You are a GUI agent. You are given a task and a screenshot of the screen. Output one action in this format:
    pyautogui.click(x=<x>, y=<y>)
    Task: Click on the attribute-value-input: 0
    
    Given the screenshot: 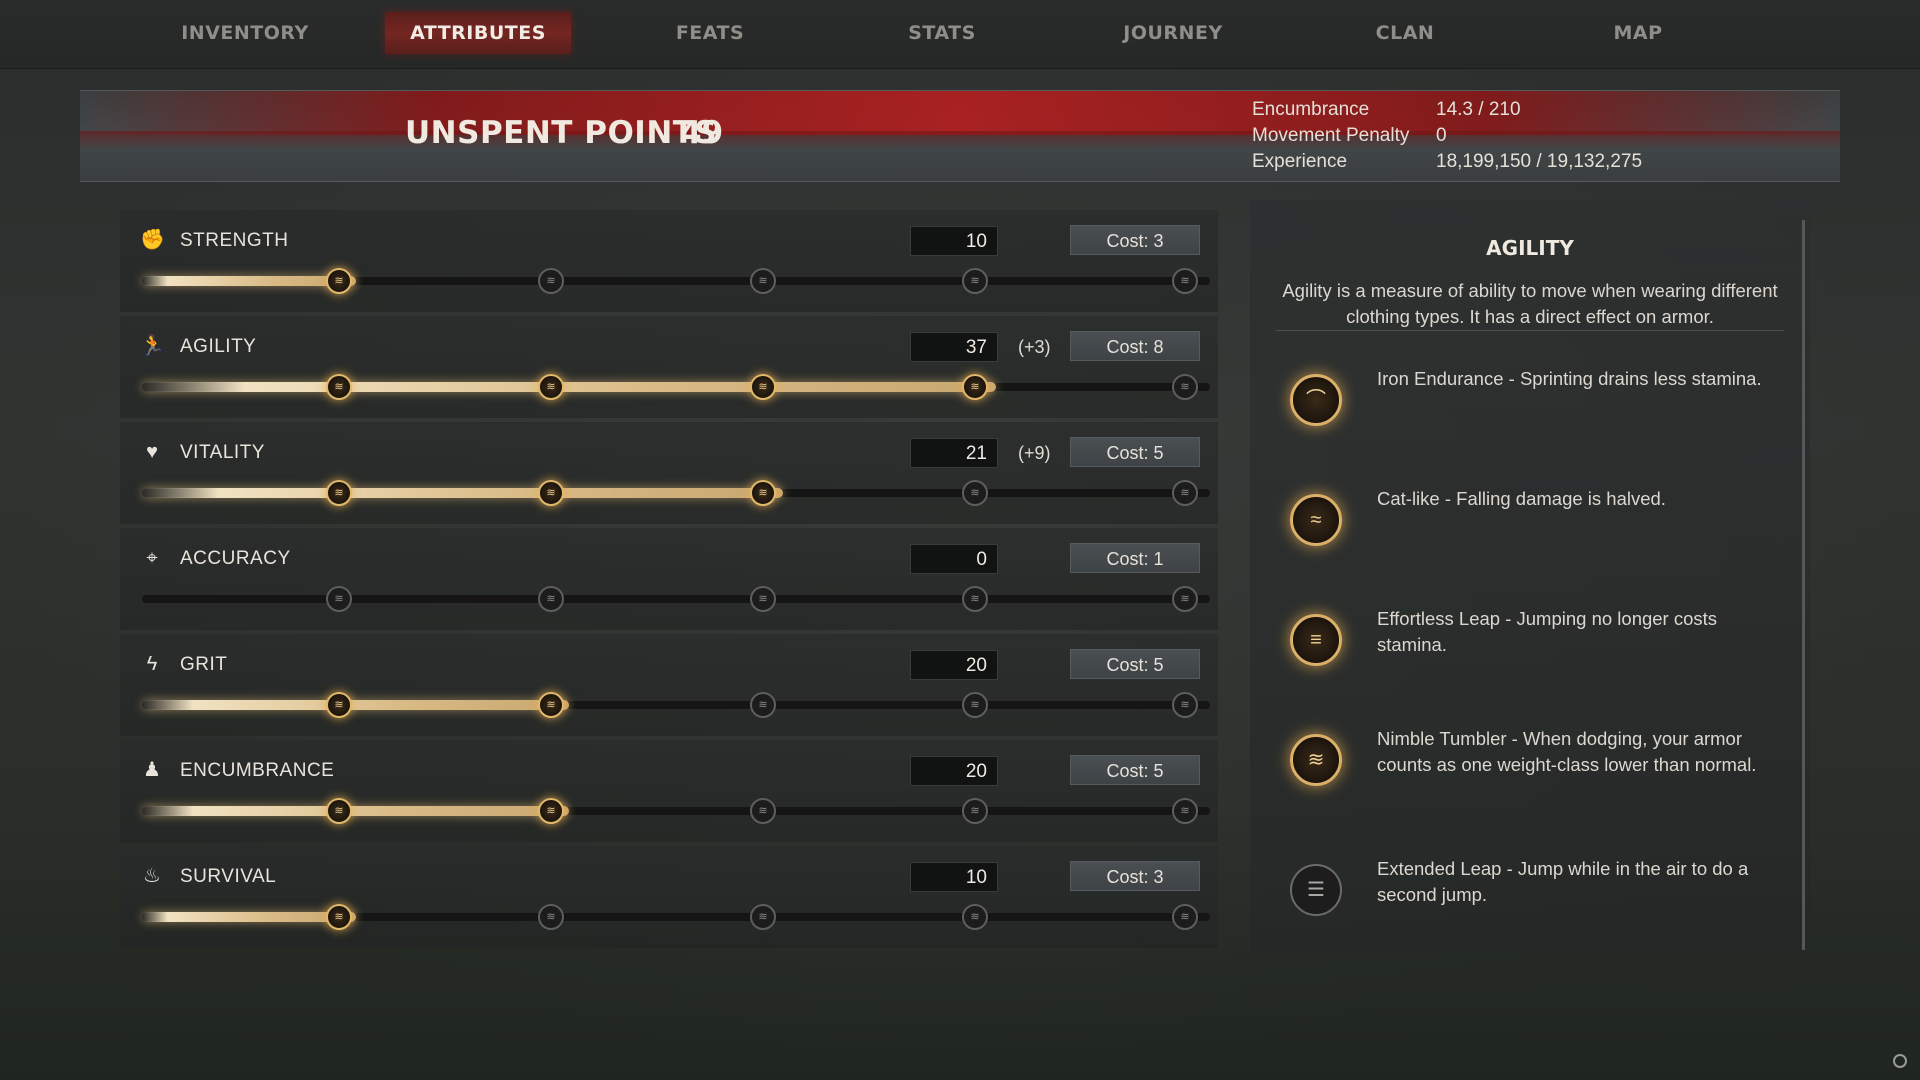 What is the action you would take?
    pyautogui.click(x=954, y=559)
    